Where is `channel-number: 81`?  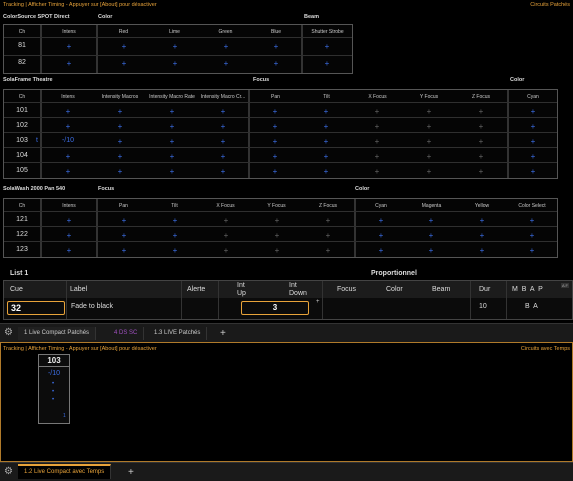 channel-number: 81 is located at coordinates (22, 45).